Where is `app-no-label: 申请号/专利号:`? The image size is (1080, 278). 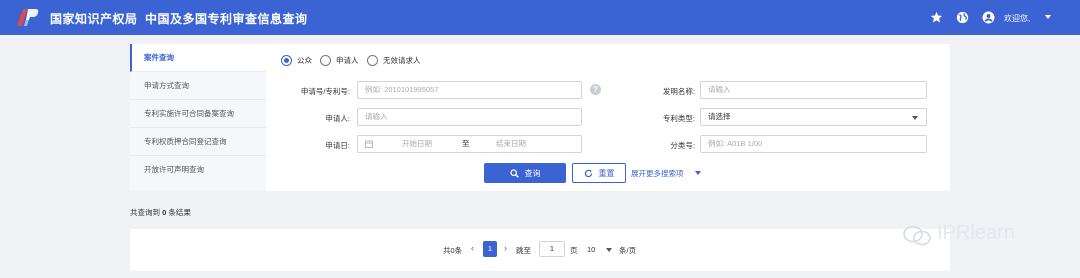 app-no-label: 申请号/专利号: is located at coordinates (325, 91).